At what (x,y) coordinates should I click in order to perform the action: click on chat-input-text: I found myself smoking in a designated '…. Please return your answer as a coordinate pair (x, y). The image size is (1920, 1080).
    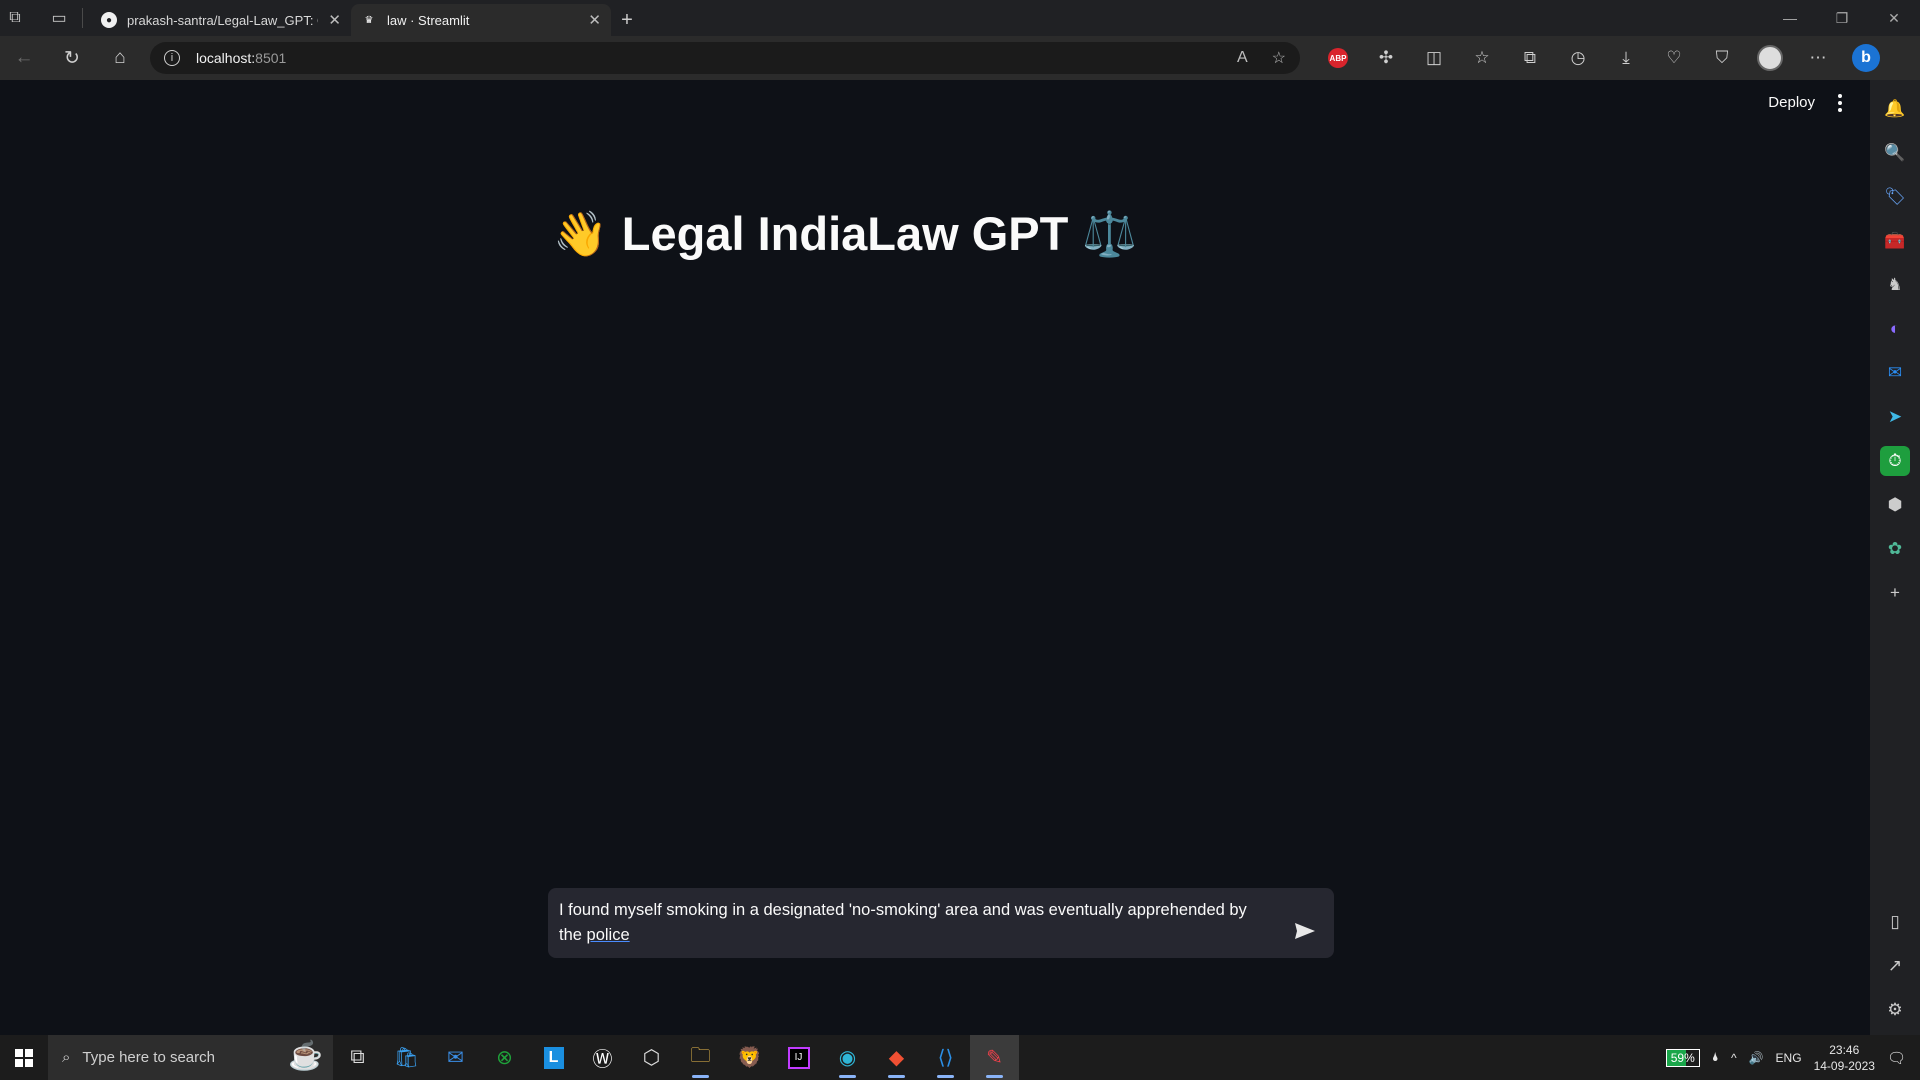
    Looking at the image, I should click on (903, 922).